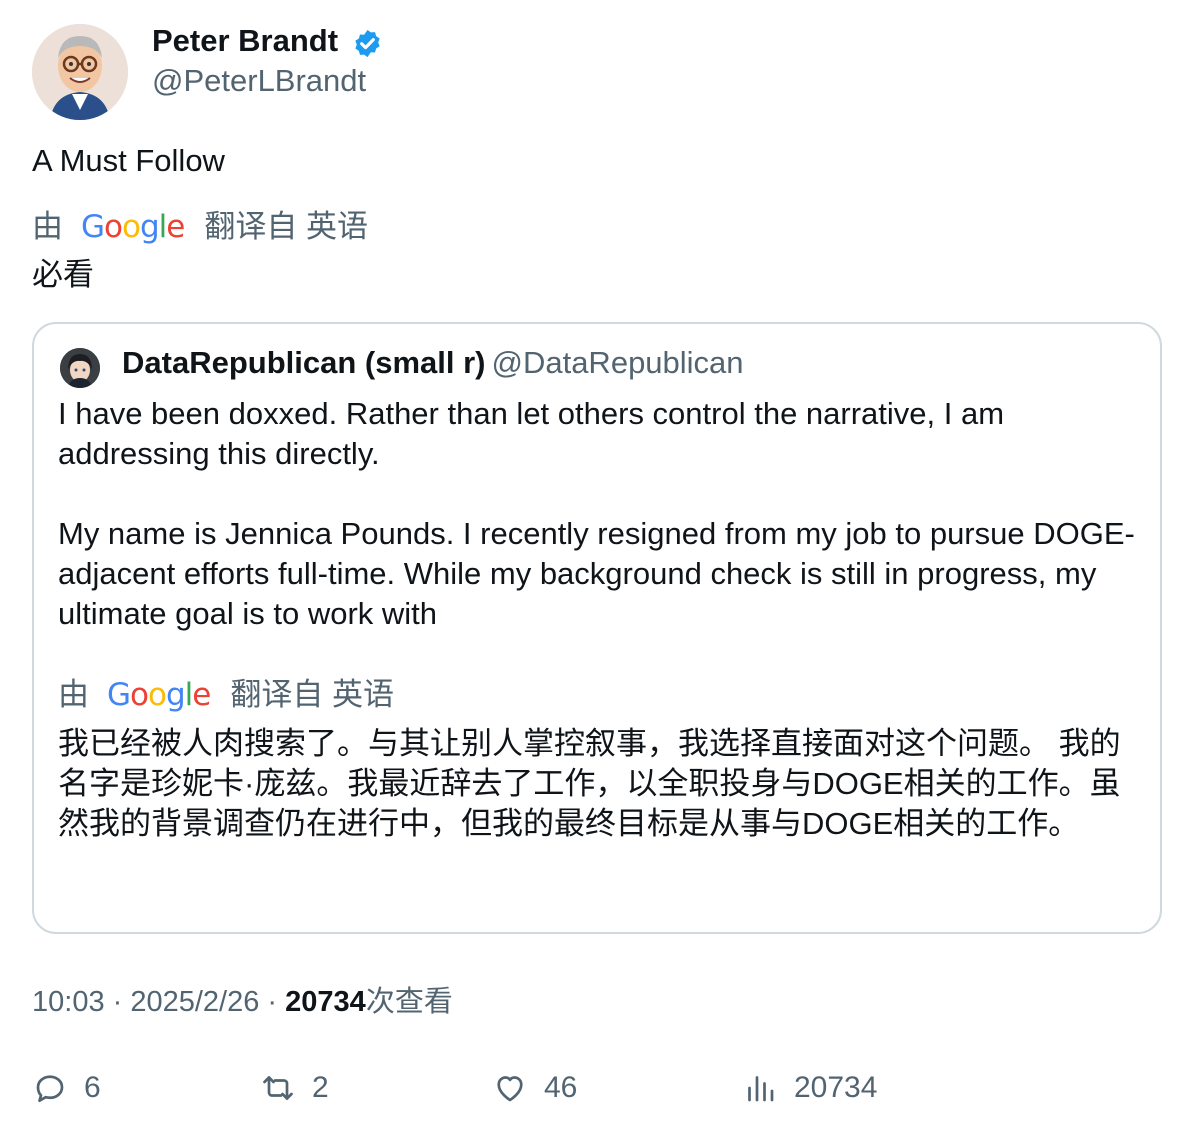 This screenshot has height=1136, width=1196. I want to click on avatar-caricature-image, so click(80, 72).